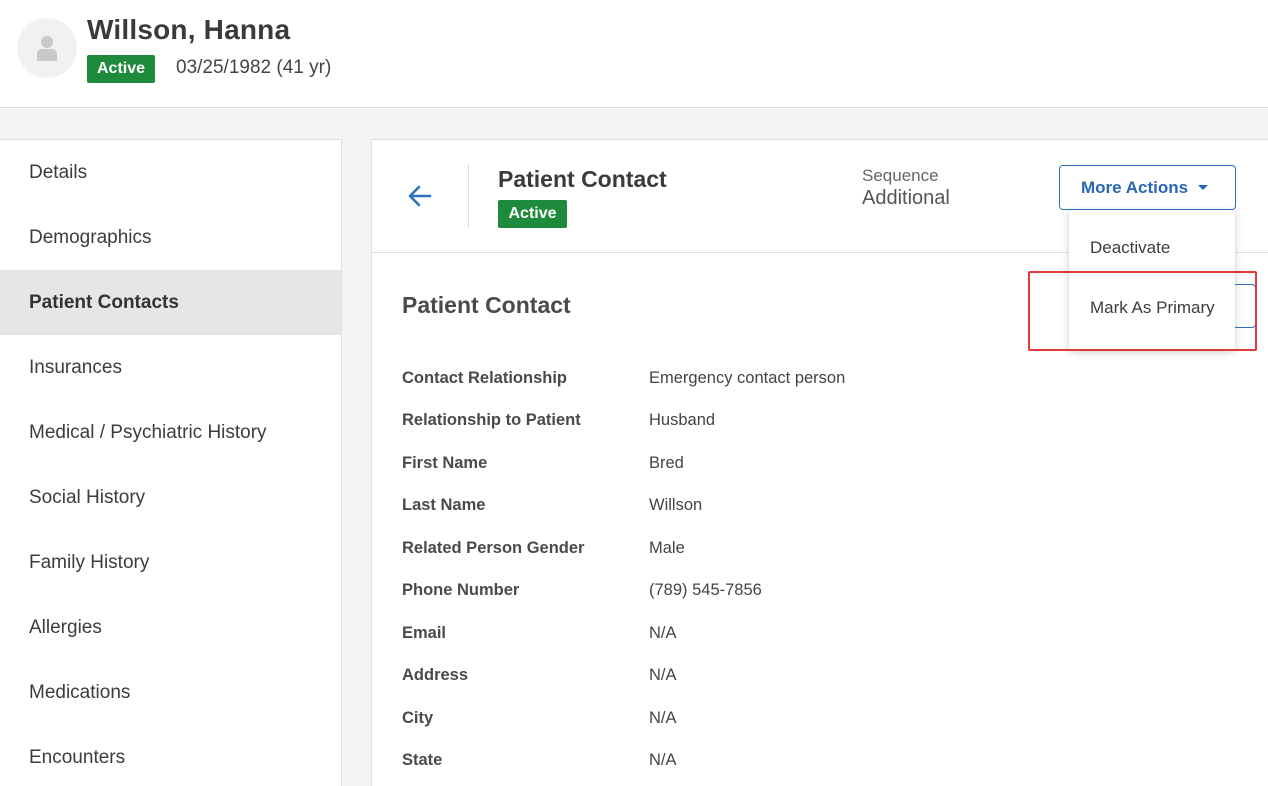 This screenshot has width=1268, height=786. What do you see at coordinates (486, 305) in the screenshot?
I see `section-title: Patient Contact` at bounding box center [486, 305].